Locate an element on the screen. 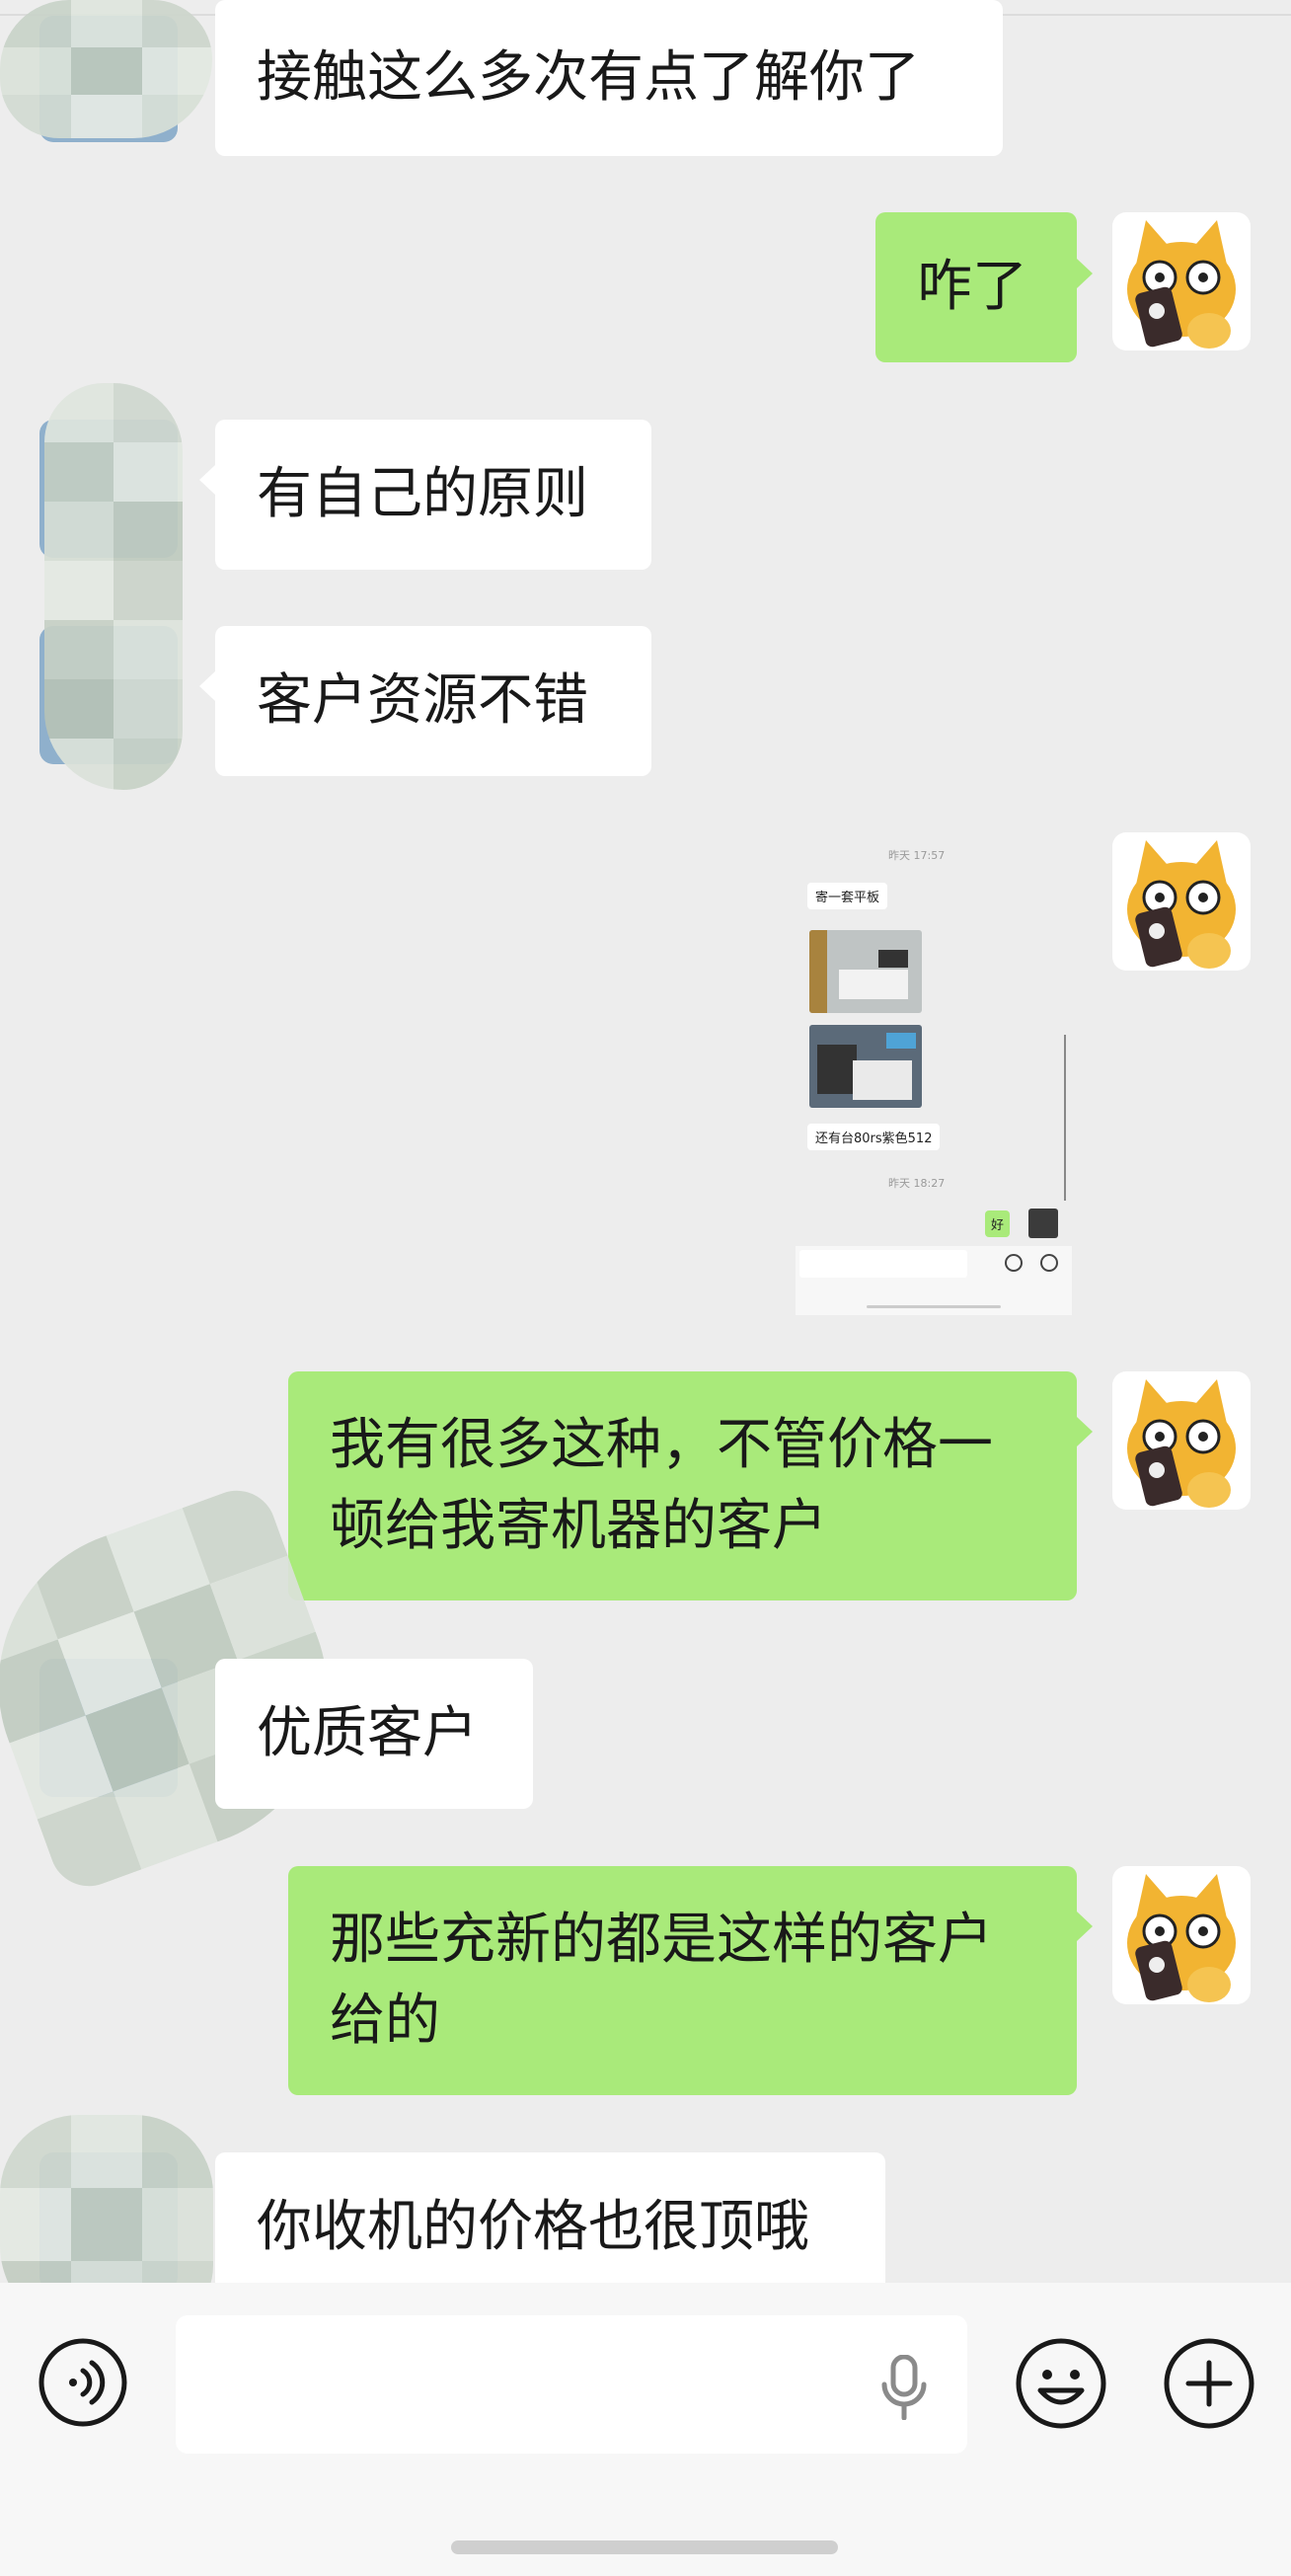 This screenshot has height=2576, width=1291. message-bubble-outgoing: 咋了 is located at coordinates (976, 287).